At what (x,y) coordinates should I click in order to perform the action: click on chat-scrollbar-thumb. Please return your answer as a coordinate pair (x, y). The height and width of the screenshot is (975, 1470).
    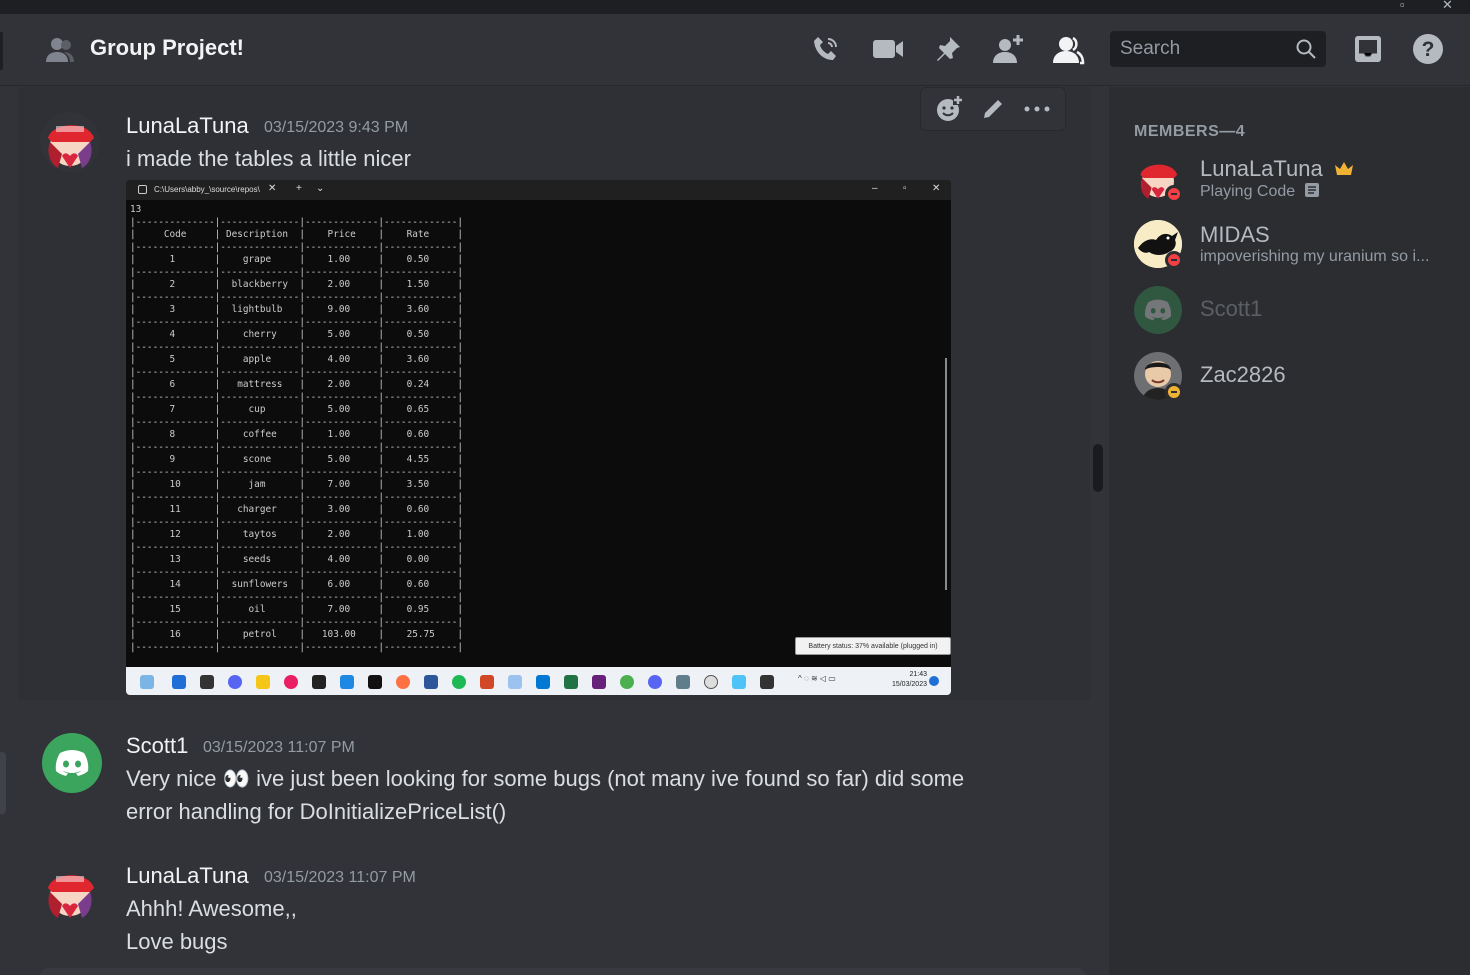
    Looking at the image, I should click on (1098, 468).